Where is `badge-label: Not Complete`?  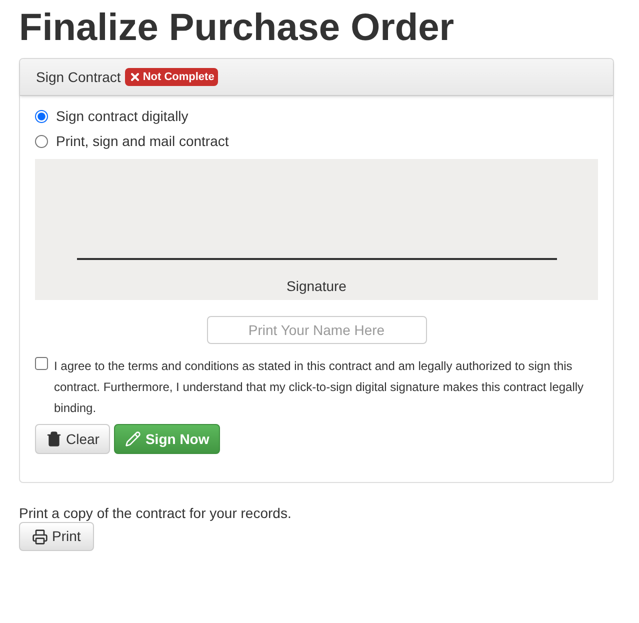 badge-label: Not Complete is located at coordinates (178, 77).